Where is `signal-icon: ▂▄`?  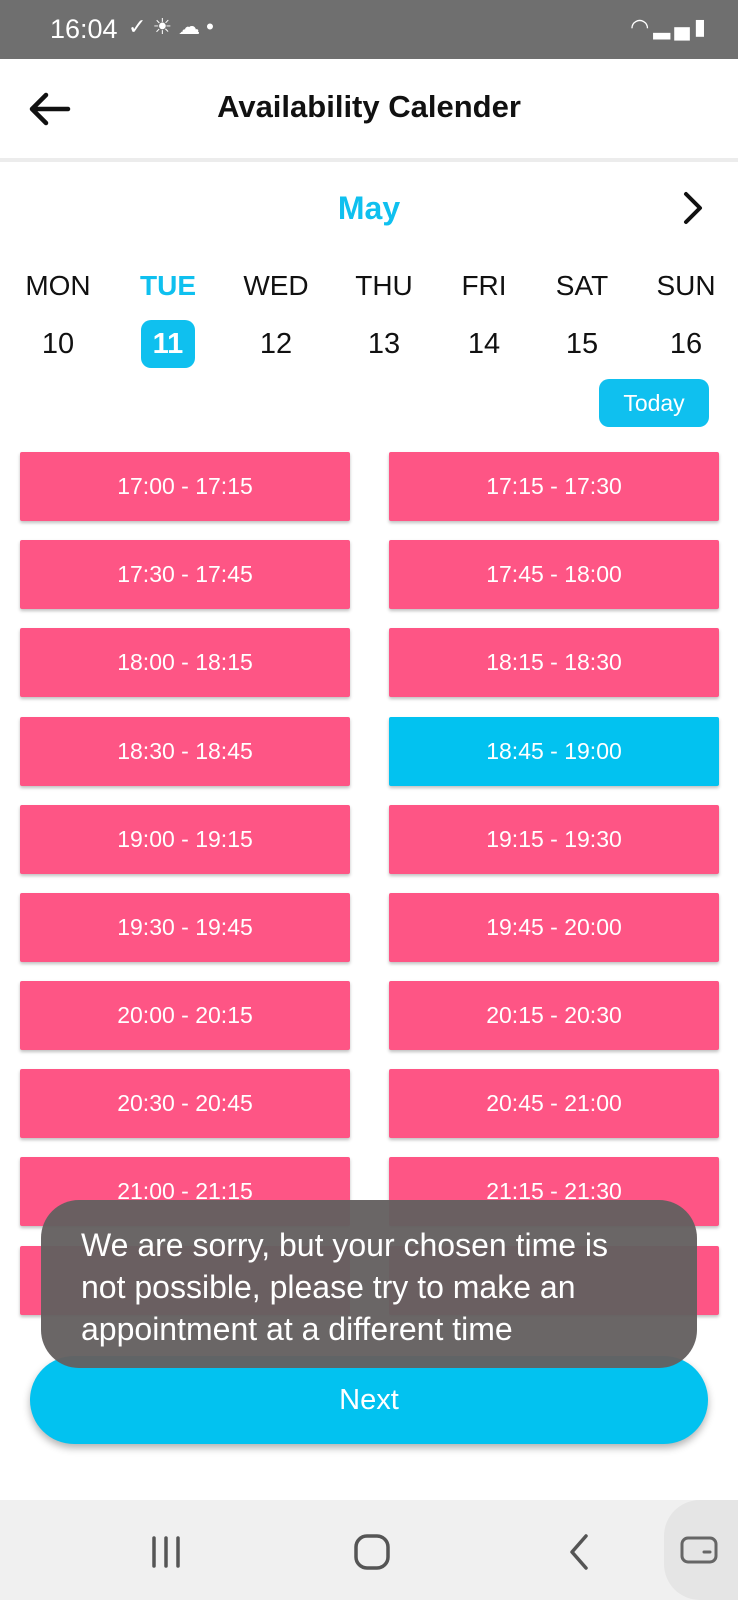 signal-icon: ▂▄ is located at coordinates (673, 26).